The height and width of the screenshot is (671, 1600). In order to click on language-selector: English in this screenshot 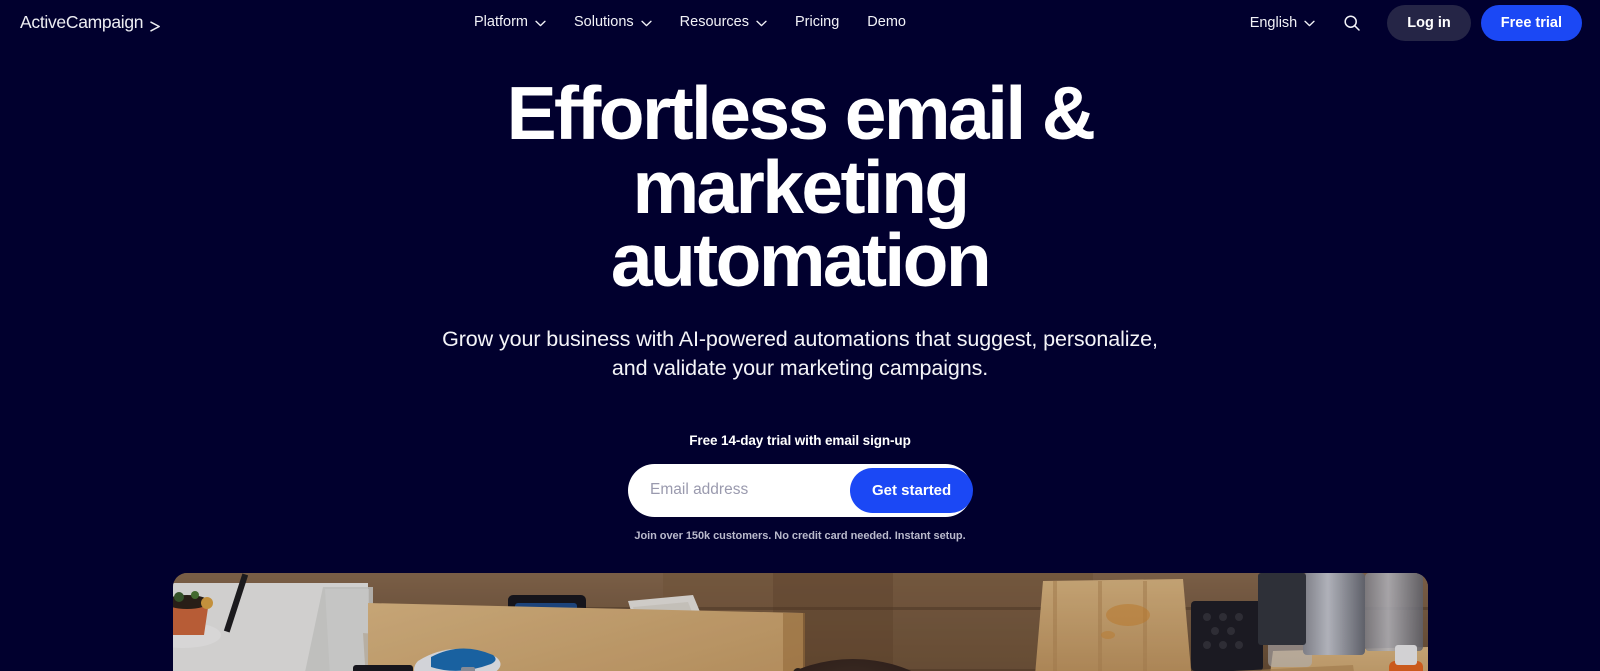, I will do `click(1283, 23)`.